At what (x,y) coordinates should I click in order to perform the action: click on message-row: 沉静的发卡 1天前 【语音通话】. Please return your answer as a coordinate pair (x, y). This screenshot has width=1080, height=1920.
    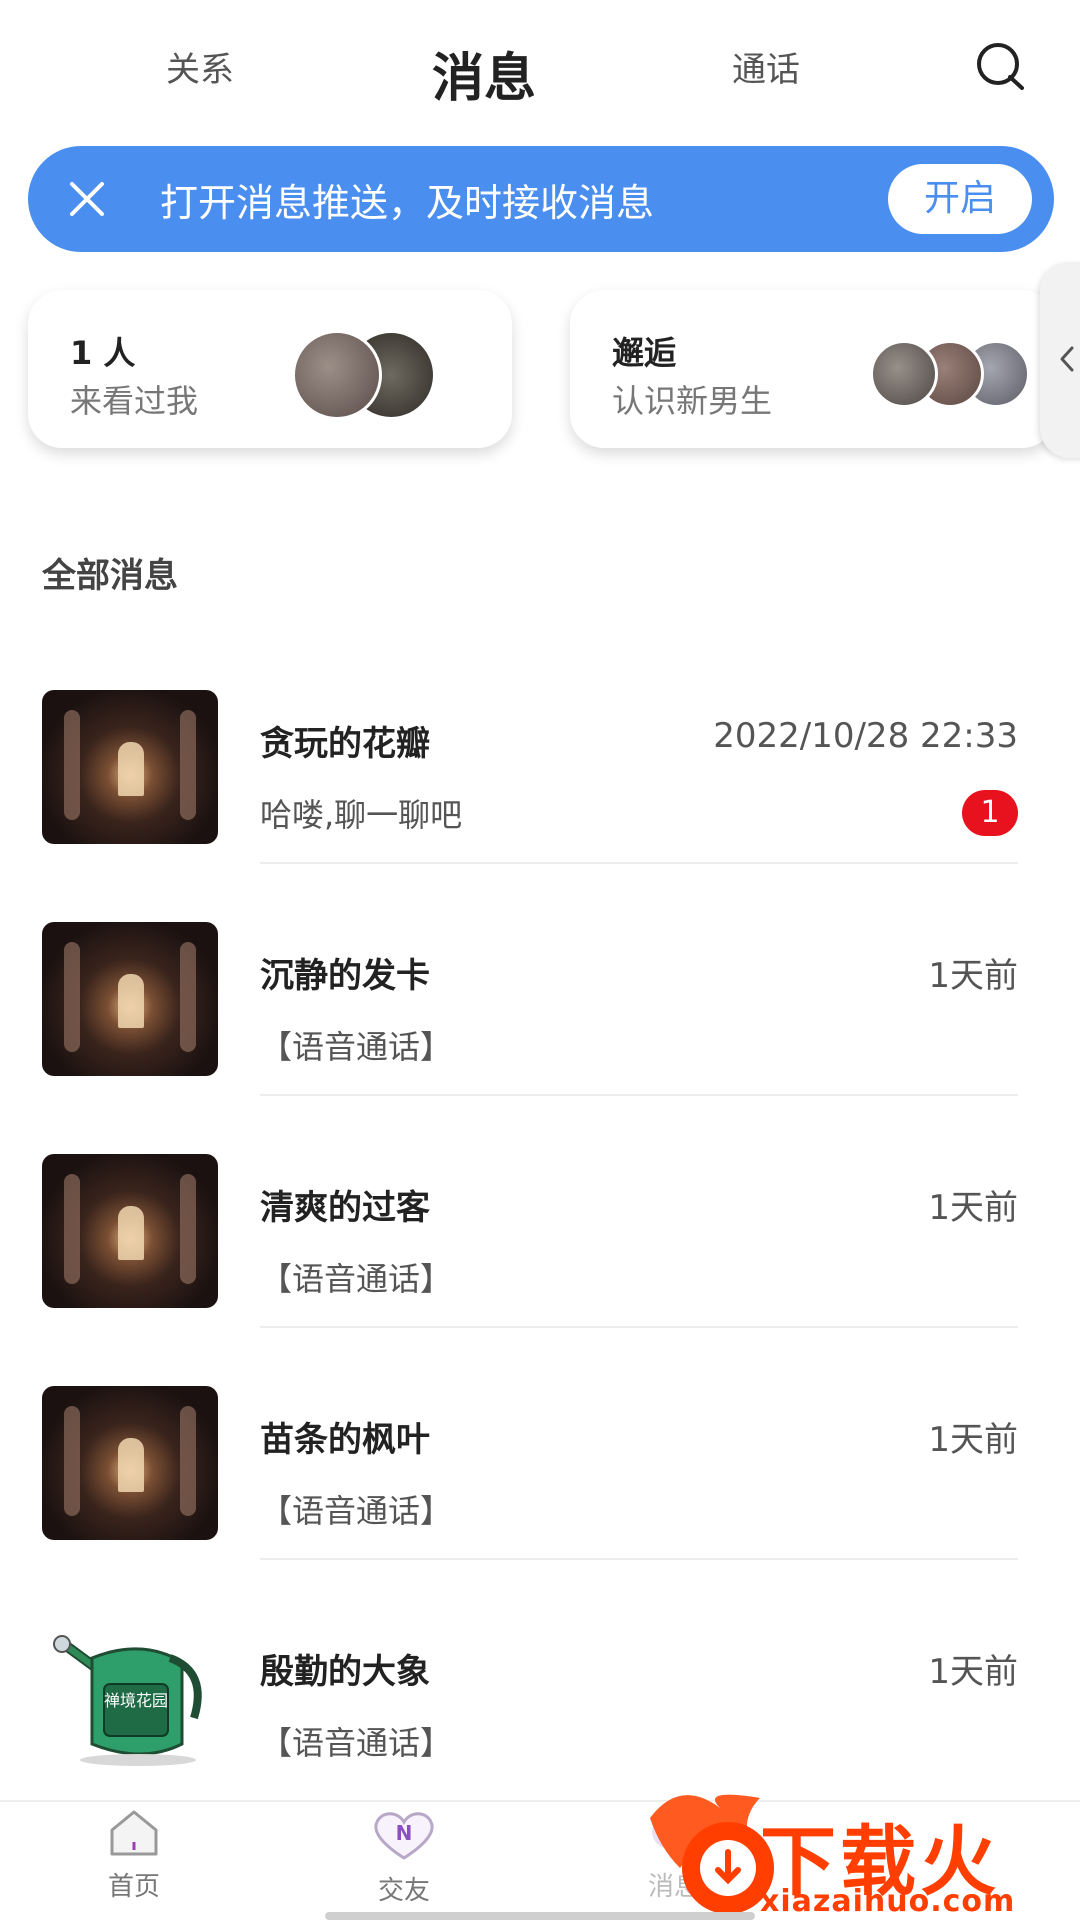
    Looking at the image, I should click on (540, 1038).